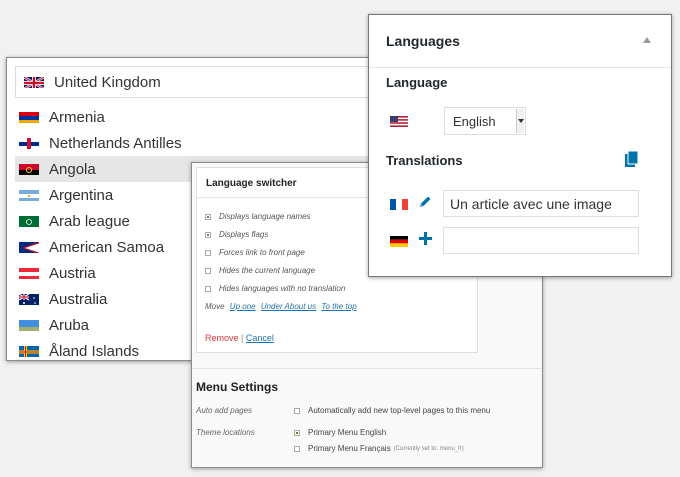 The height and width of the screenshot is (477, 680). Describe the element at coordinates (29, 351) in the screenshot. I see `aland-islands-flag-icon` at that location.